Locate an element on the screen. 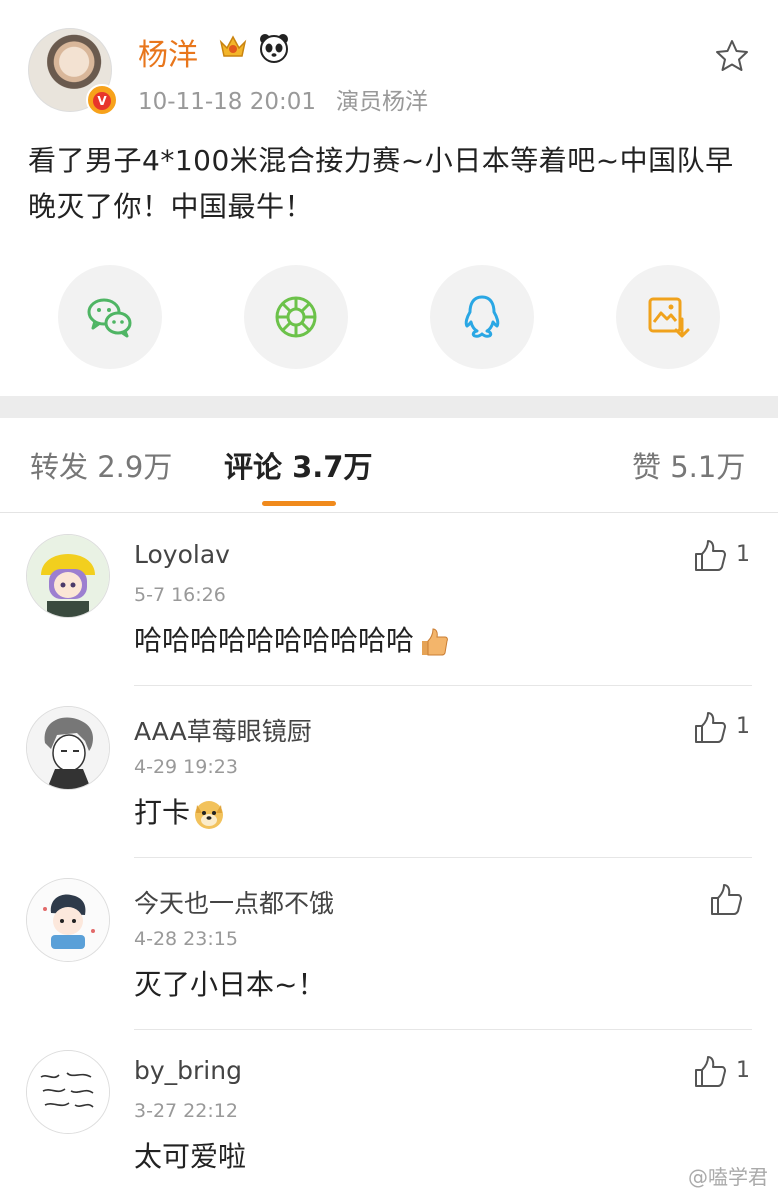 The image size is (778, 1202). comment-time: 4-29 19:23 is located at coordinates (186, 767).